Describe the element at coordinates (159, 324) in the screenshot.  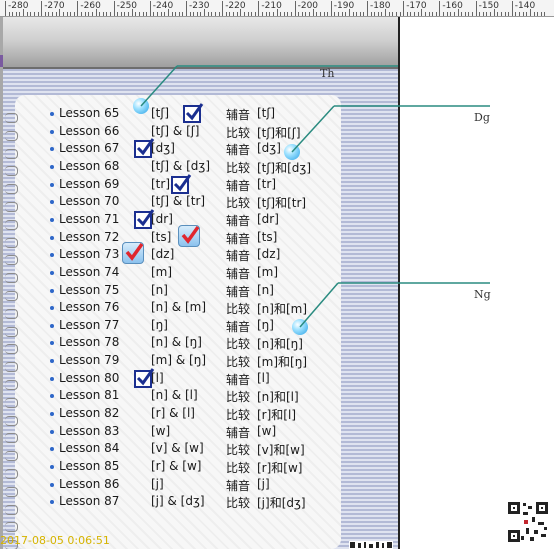
I see `lesson-symbol: [ŋ]` at that location.